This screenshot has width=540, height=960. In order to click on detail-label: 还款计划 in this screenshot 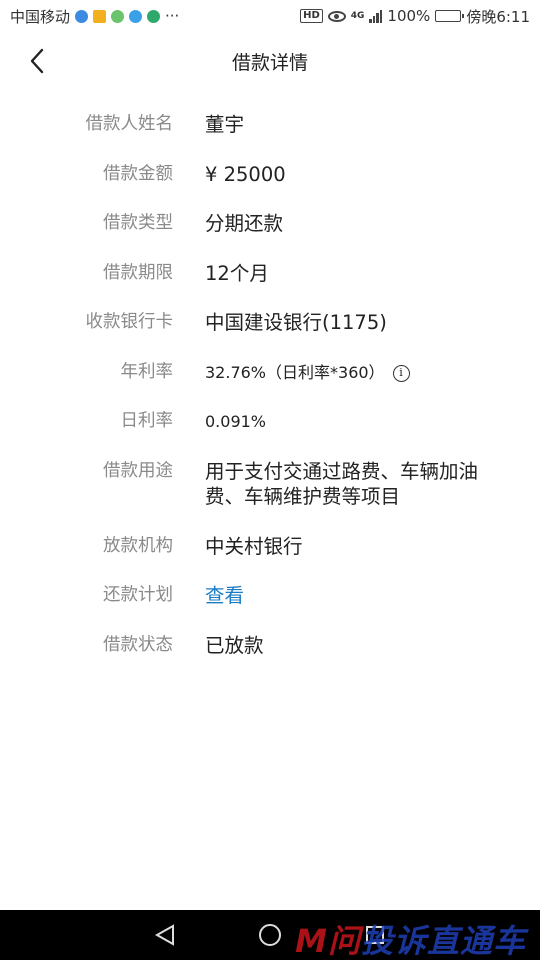, I will do `click(138, 595)`.